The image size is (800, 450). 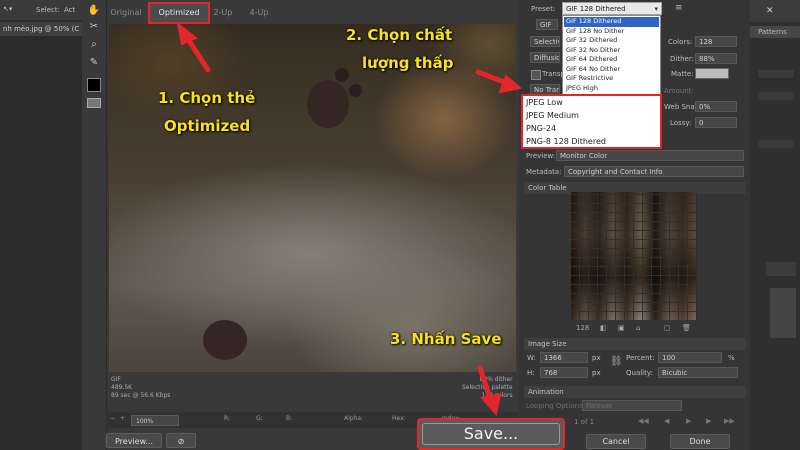 What do you see at coordinates (485, 383) in the screenshot?
I see `arrow-to-save-button` at bounding box center [485, 383].